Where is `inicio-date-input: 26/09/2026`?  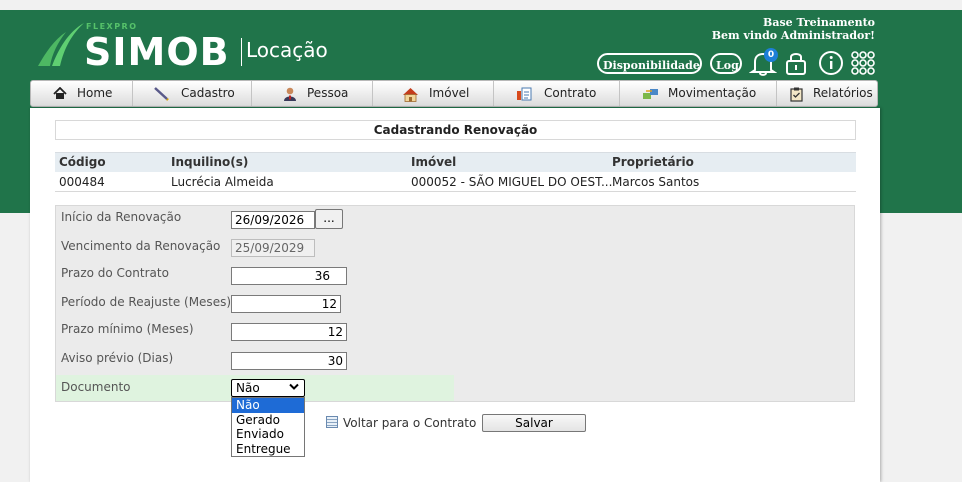 inicio-date-input: 26/09/2026 is located at coordinates (273, 220).